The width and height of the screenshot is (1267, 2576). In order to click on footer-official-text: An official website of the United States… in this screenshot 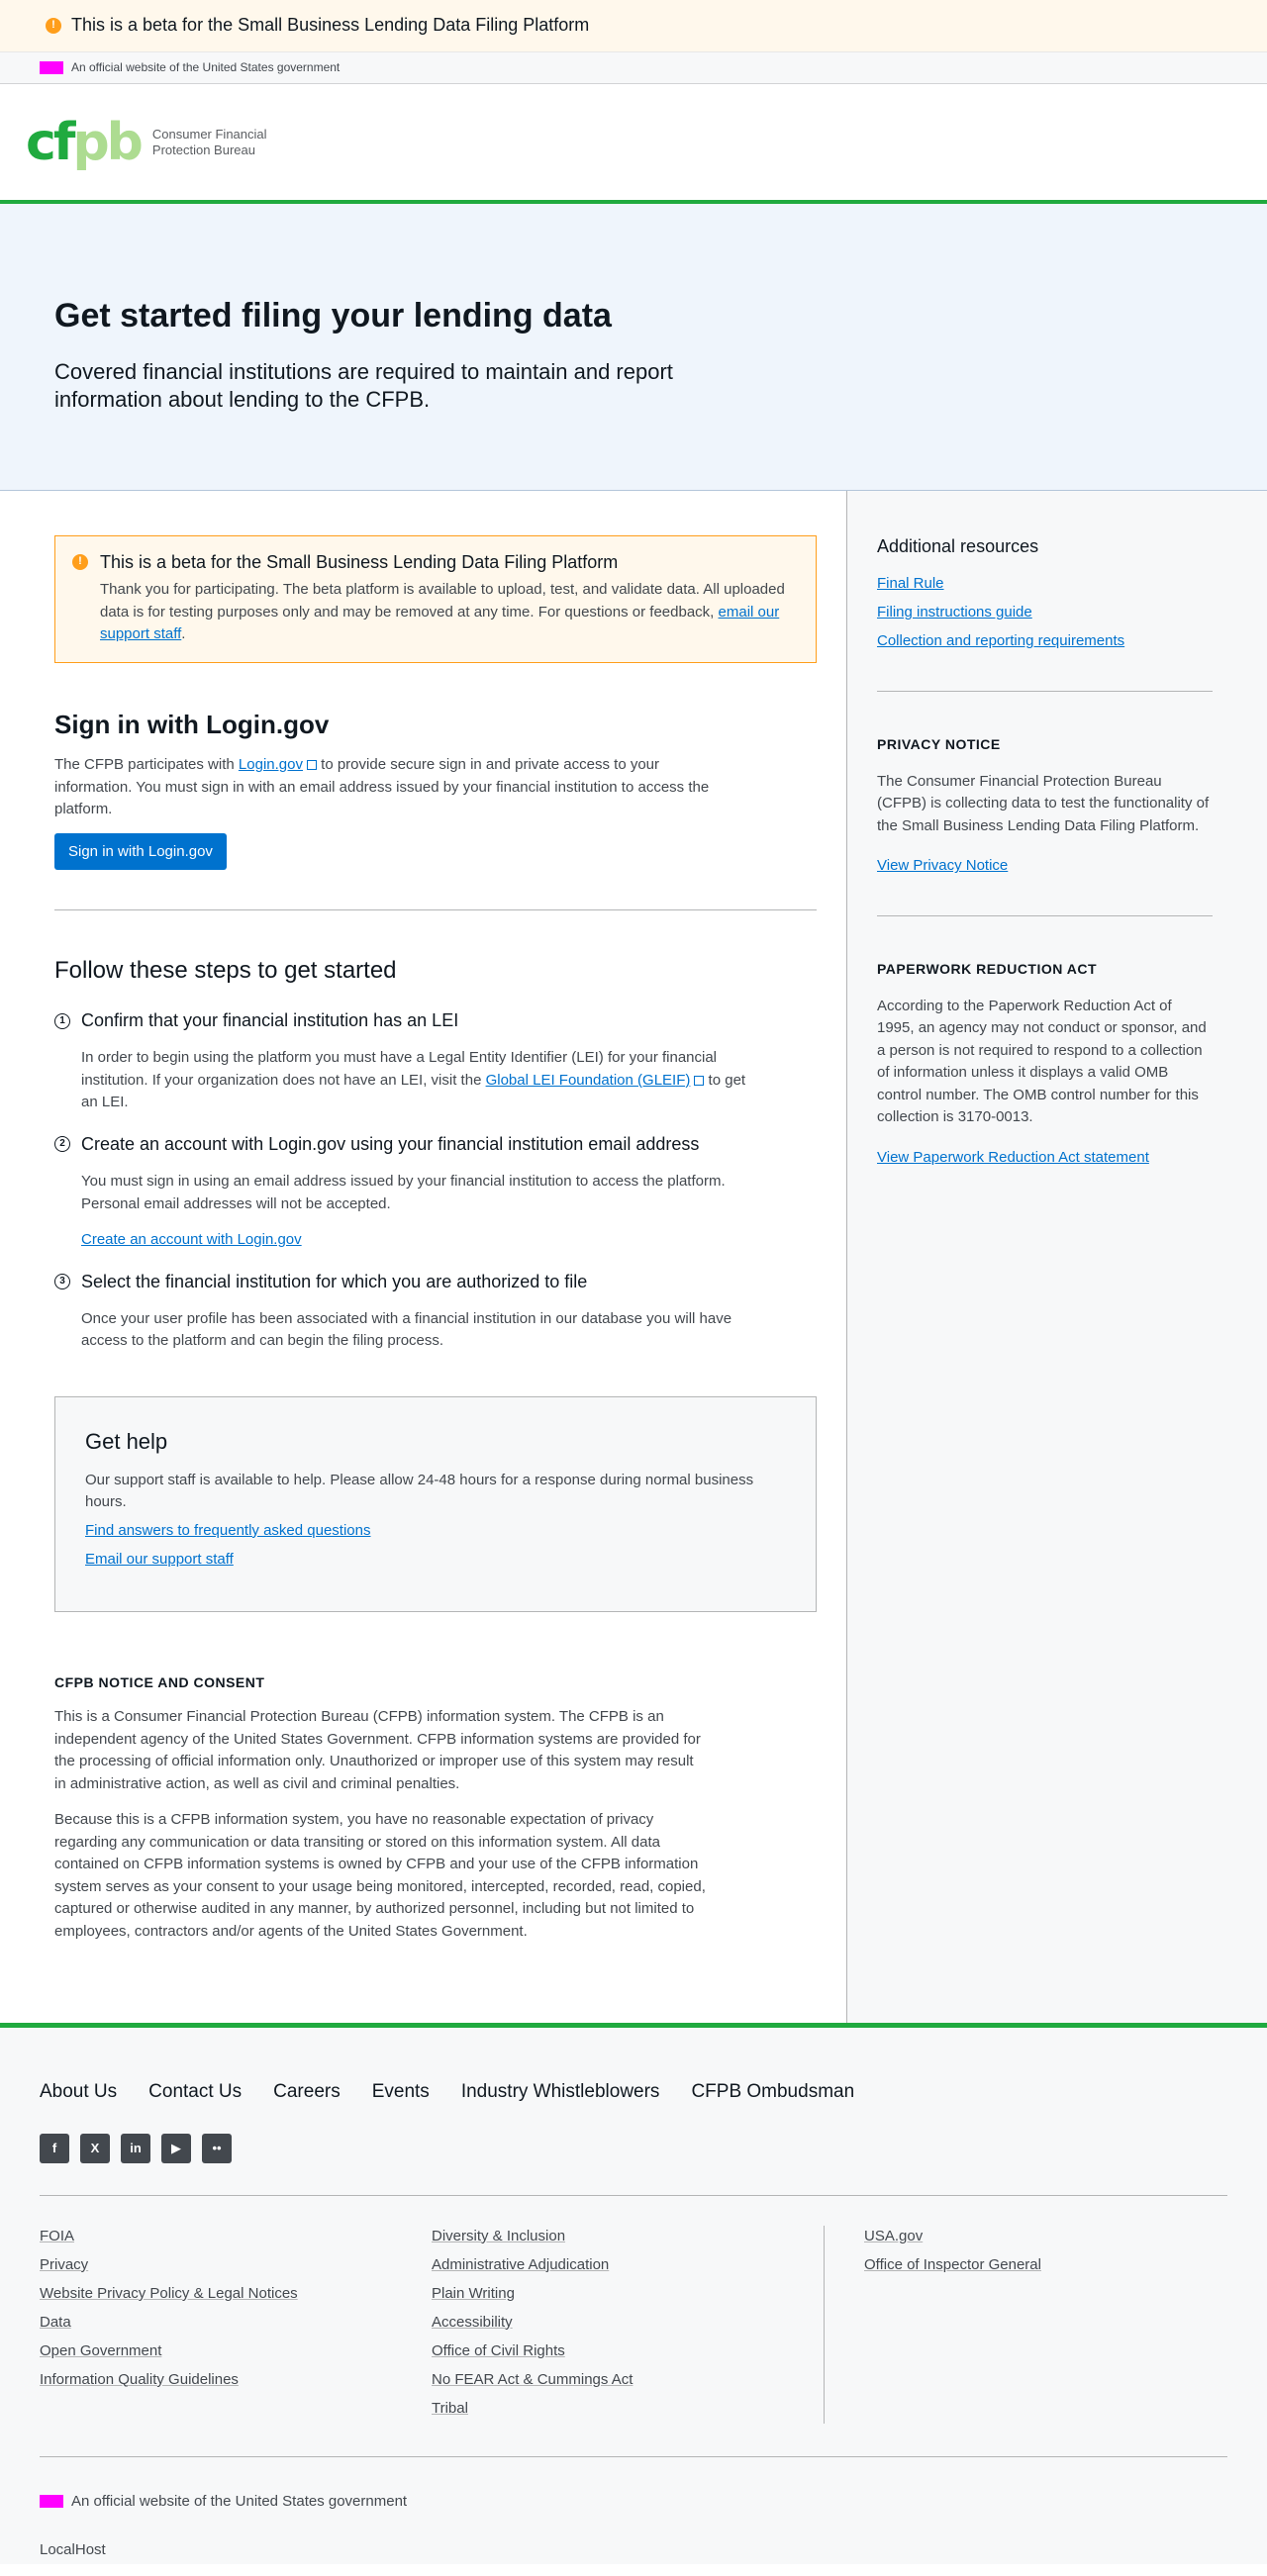, I will do `click(240, 2501)`.